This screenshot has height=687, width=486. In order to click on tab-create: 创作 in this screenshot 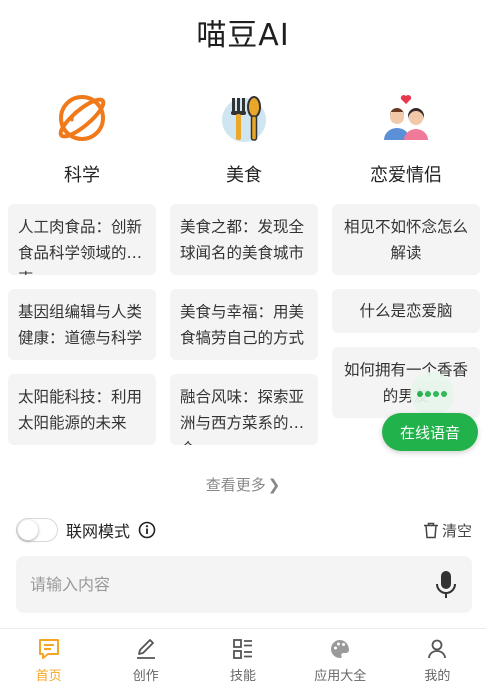, I will do `click(145, 658)`.